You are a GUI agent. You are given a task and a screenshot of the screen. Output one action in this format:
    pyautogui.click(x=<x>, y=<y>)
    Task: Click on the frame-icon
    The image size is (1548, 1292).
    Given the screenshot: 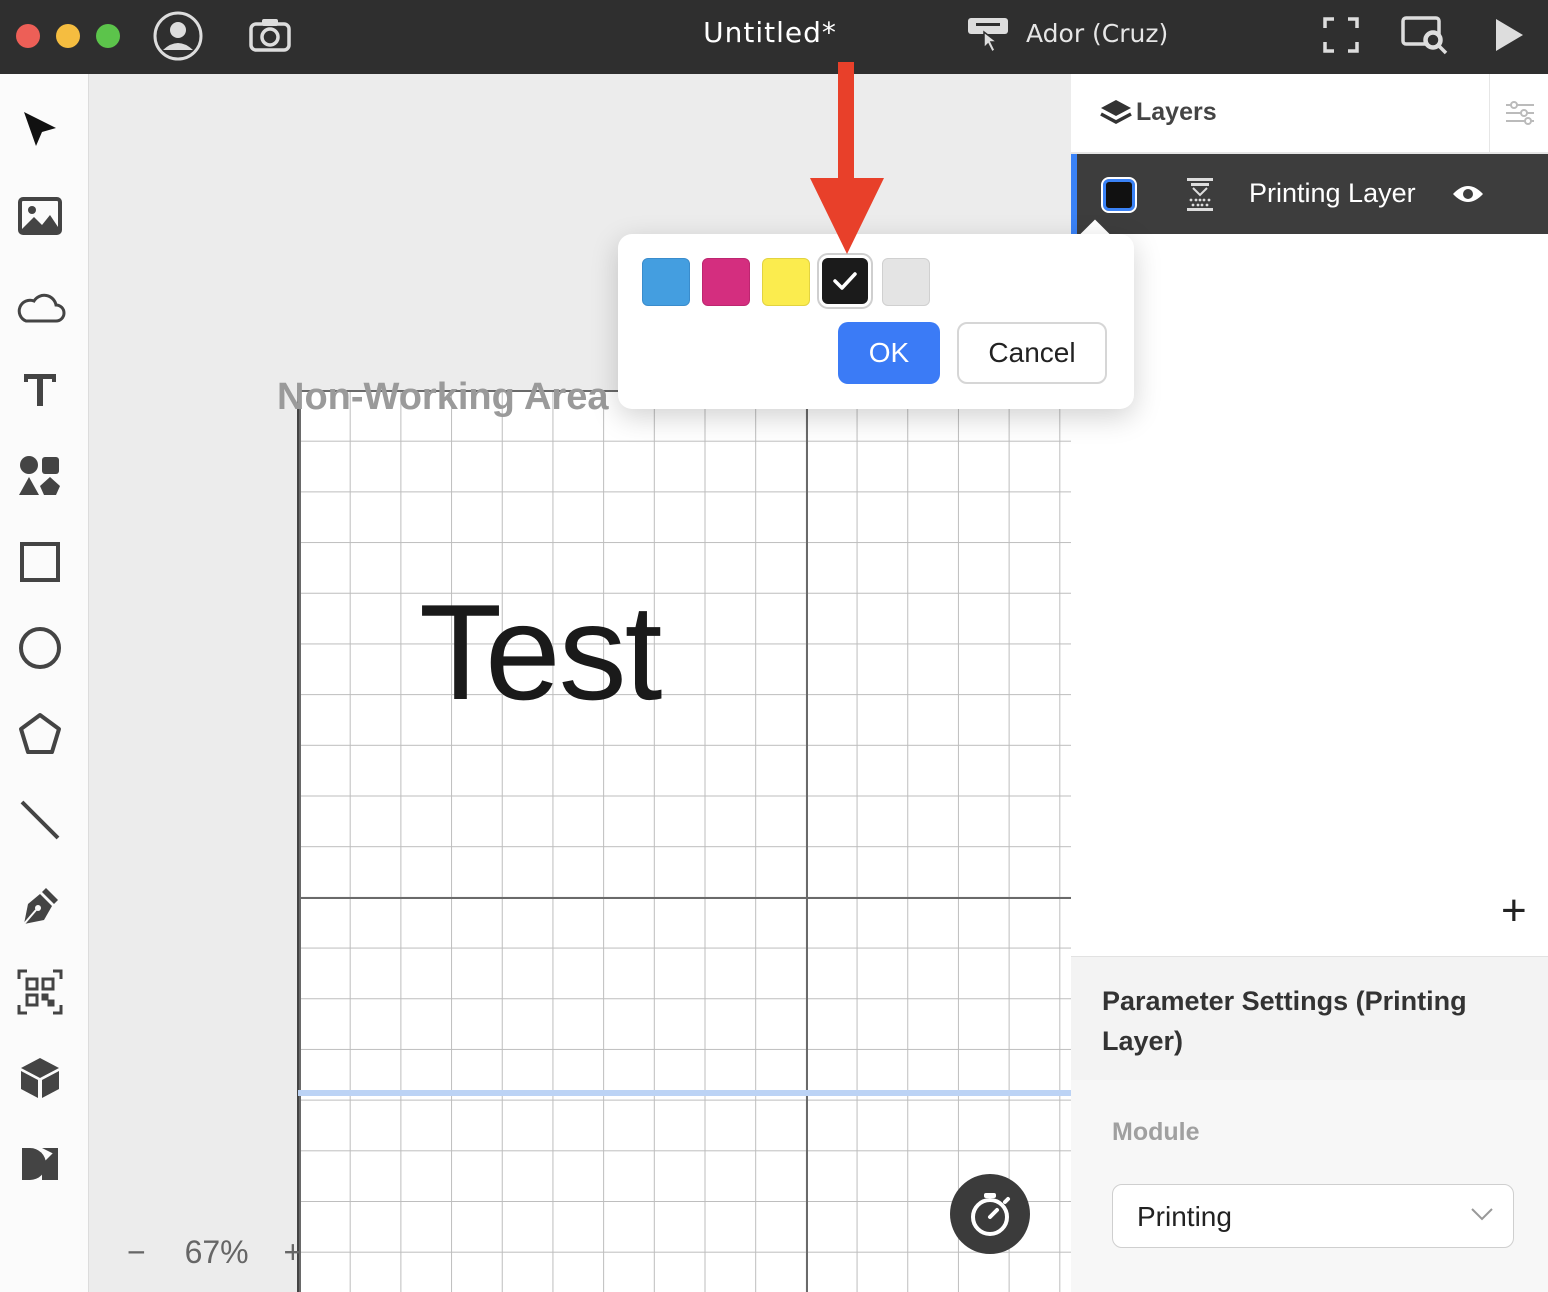 What is the action you would take?
    pyautogui.click(x=1341, y=37)
    